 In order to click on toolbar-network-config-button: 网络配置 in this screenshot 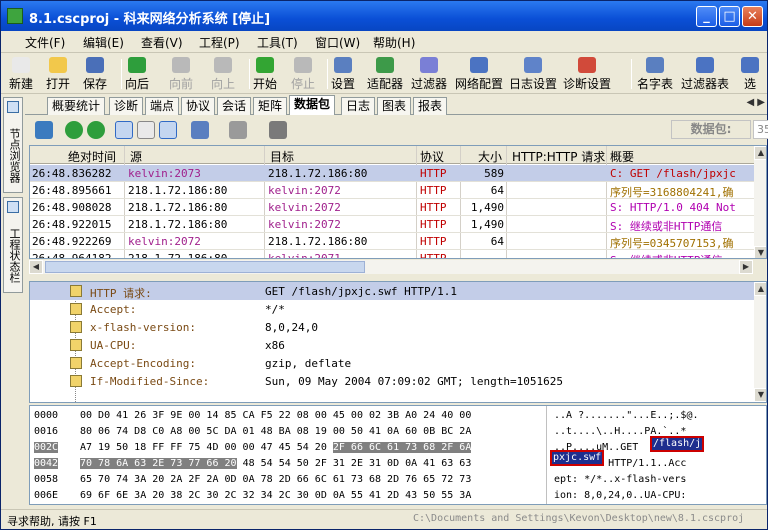, I will do `click(479, 74)`.